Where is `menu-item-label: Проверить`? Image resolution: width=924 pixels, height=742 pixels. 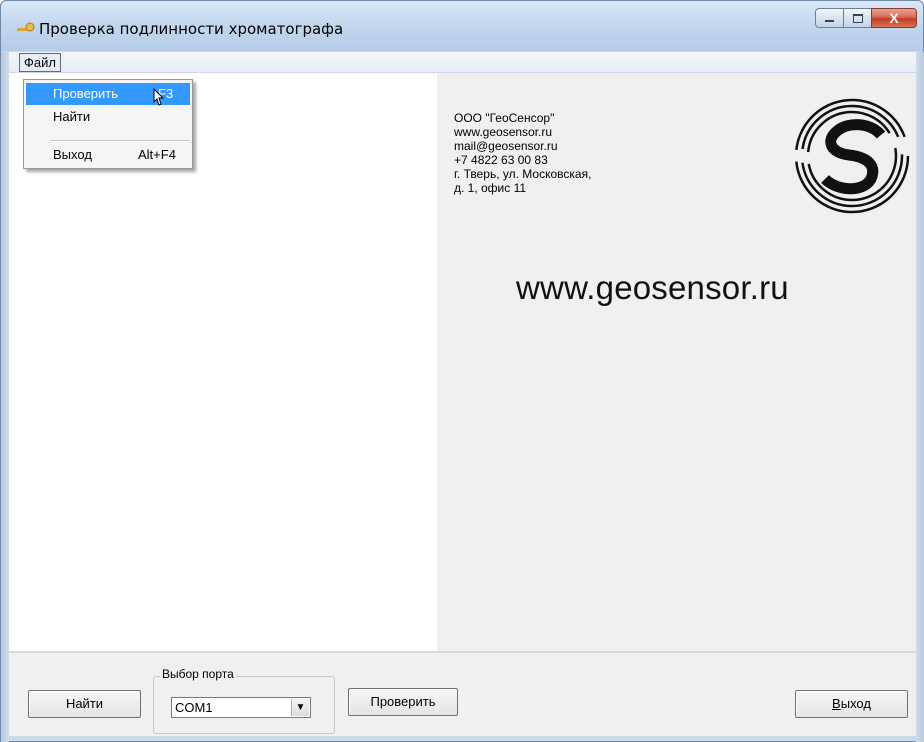
menu-item-label: Проверить is located at coordinates (86, 93).